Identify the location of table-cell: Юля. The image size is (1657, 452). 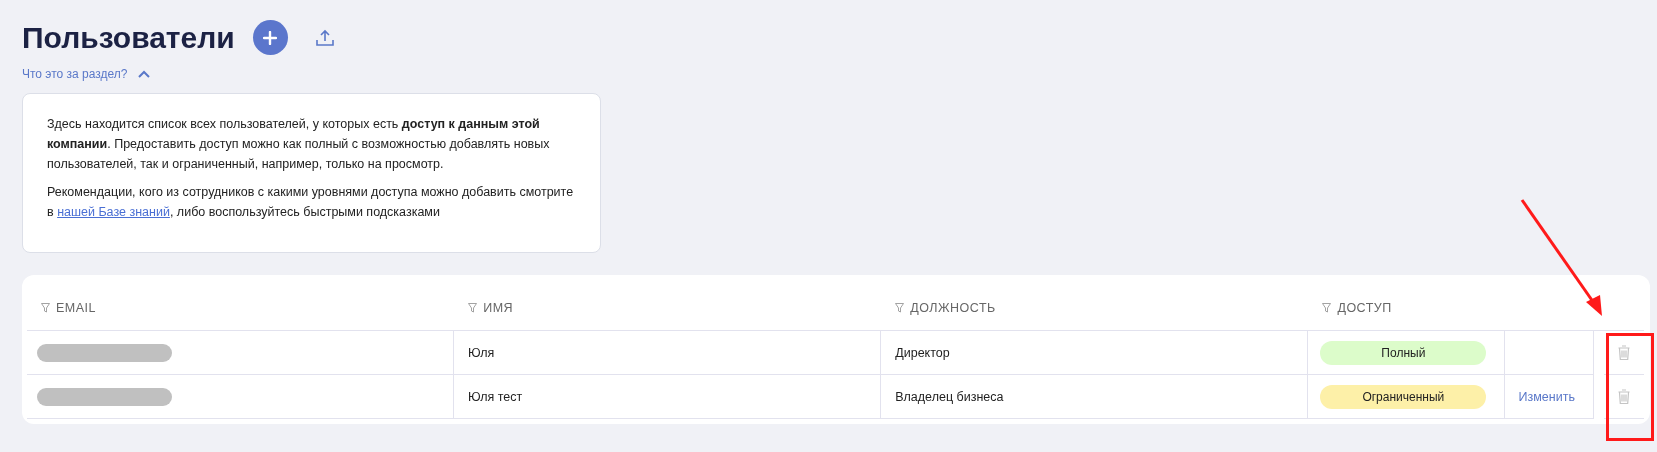
(481, 352).